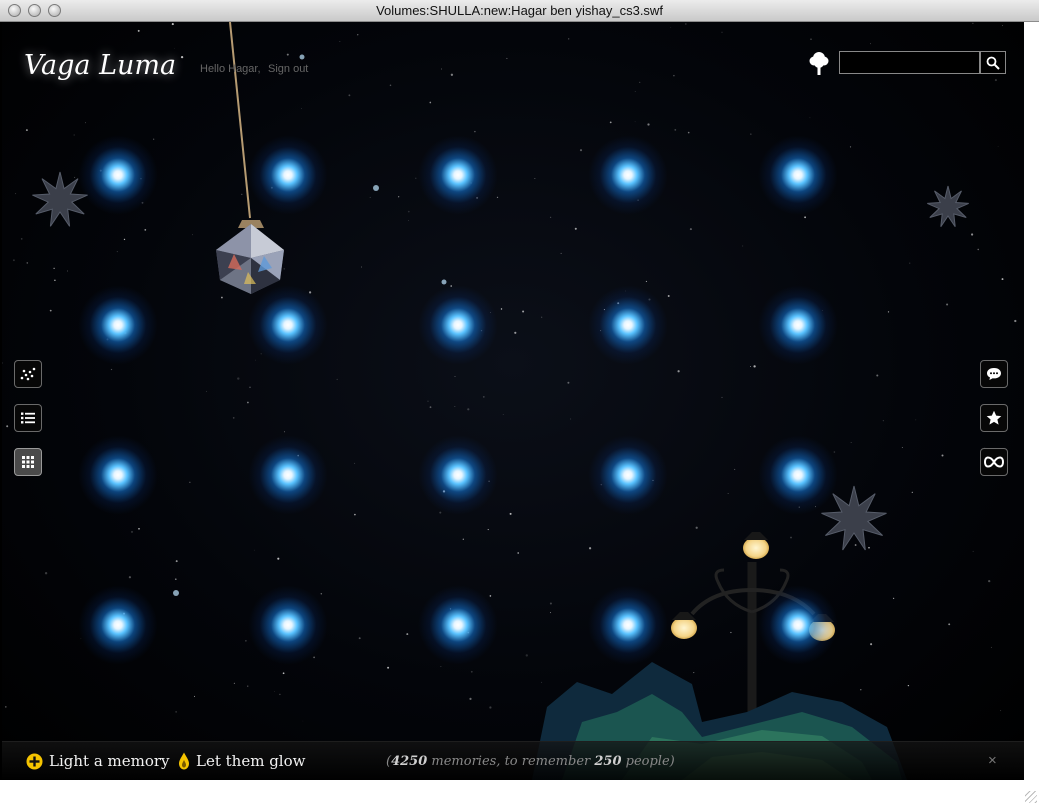 Image resolution: width=1039 pixels, height=805 pixels. Describe the element at coordinates (409, 761) in the screenshot. I see `memories-count: 4250` at that location.